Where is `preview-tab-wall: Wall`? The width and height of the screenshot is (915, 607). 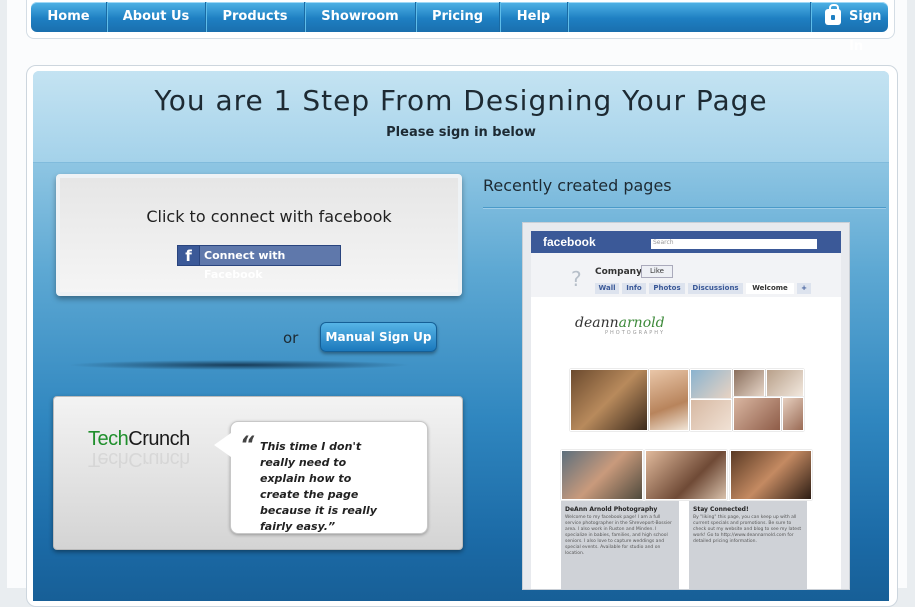 preview-tab-wall: Wall is located at coordinates (607, 288).